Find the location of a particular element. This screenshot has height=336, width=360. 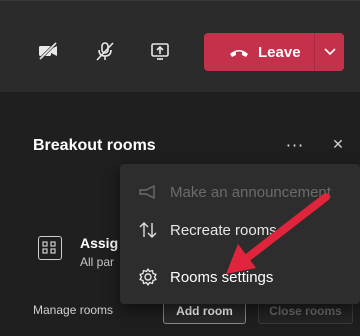

share-screen-button is located at coordinates (160, 51).